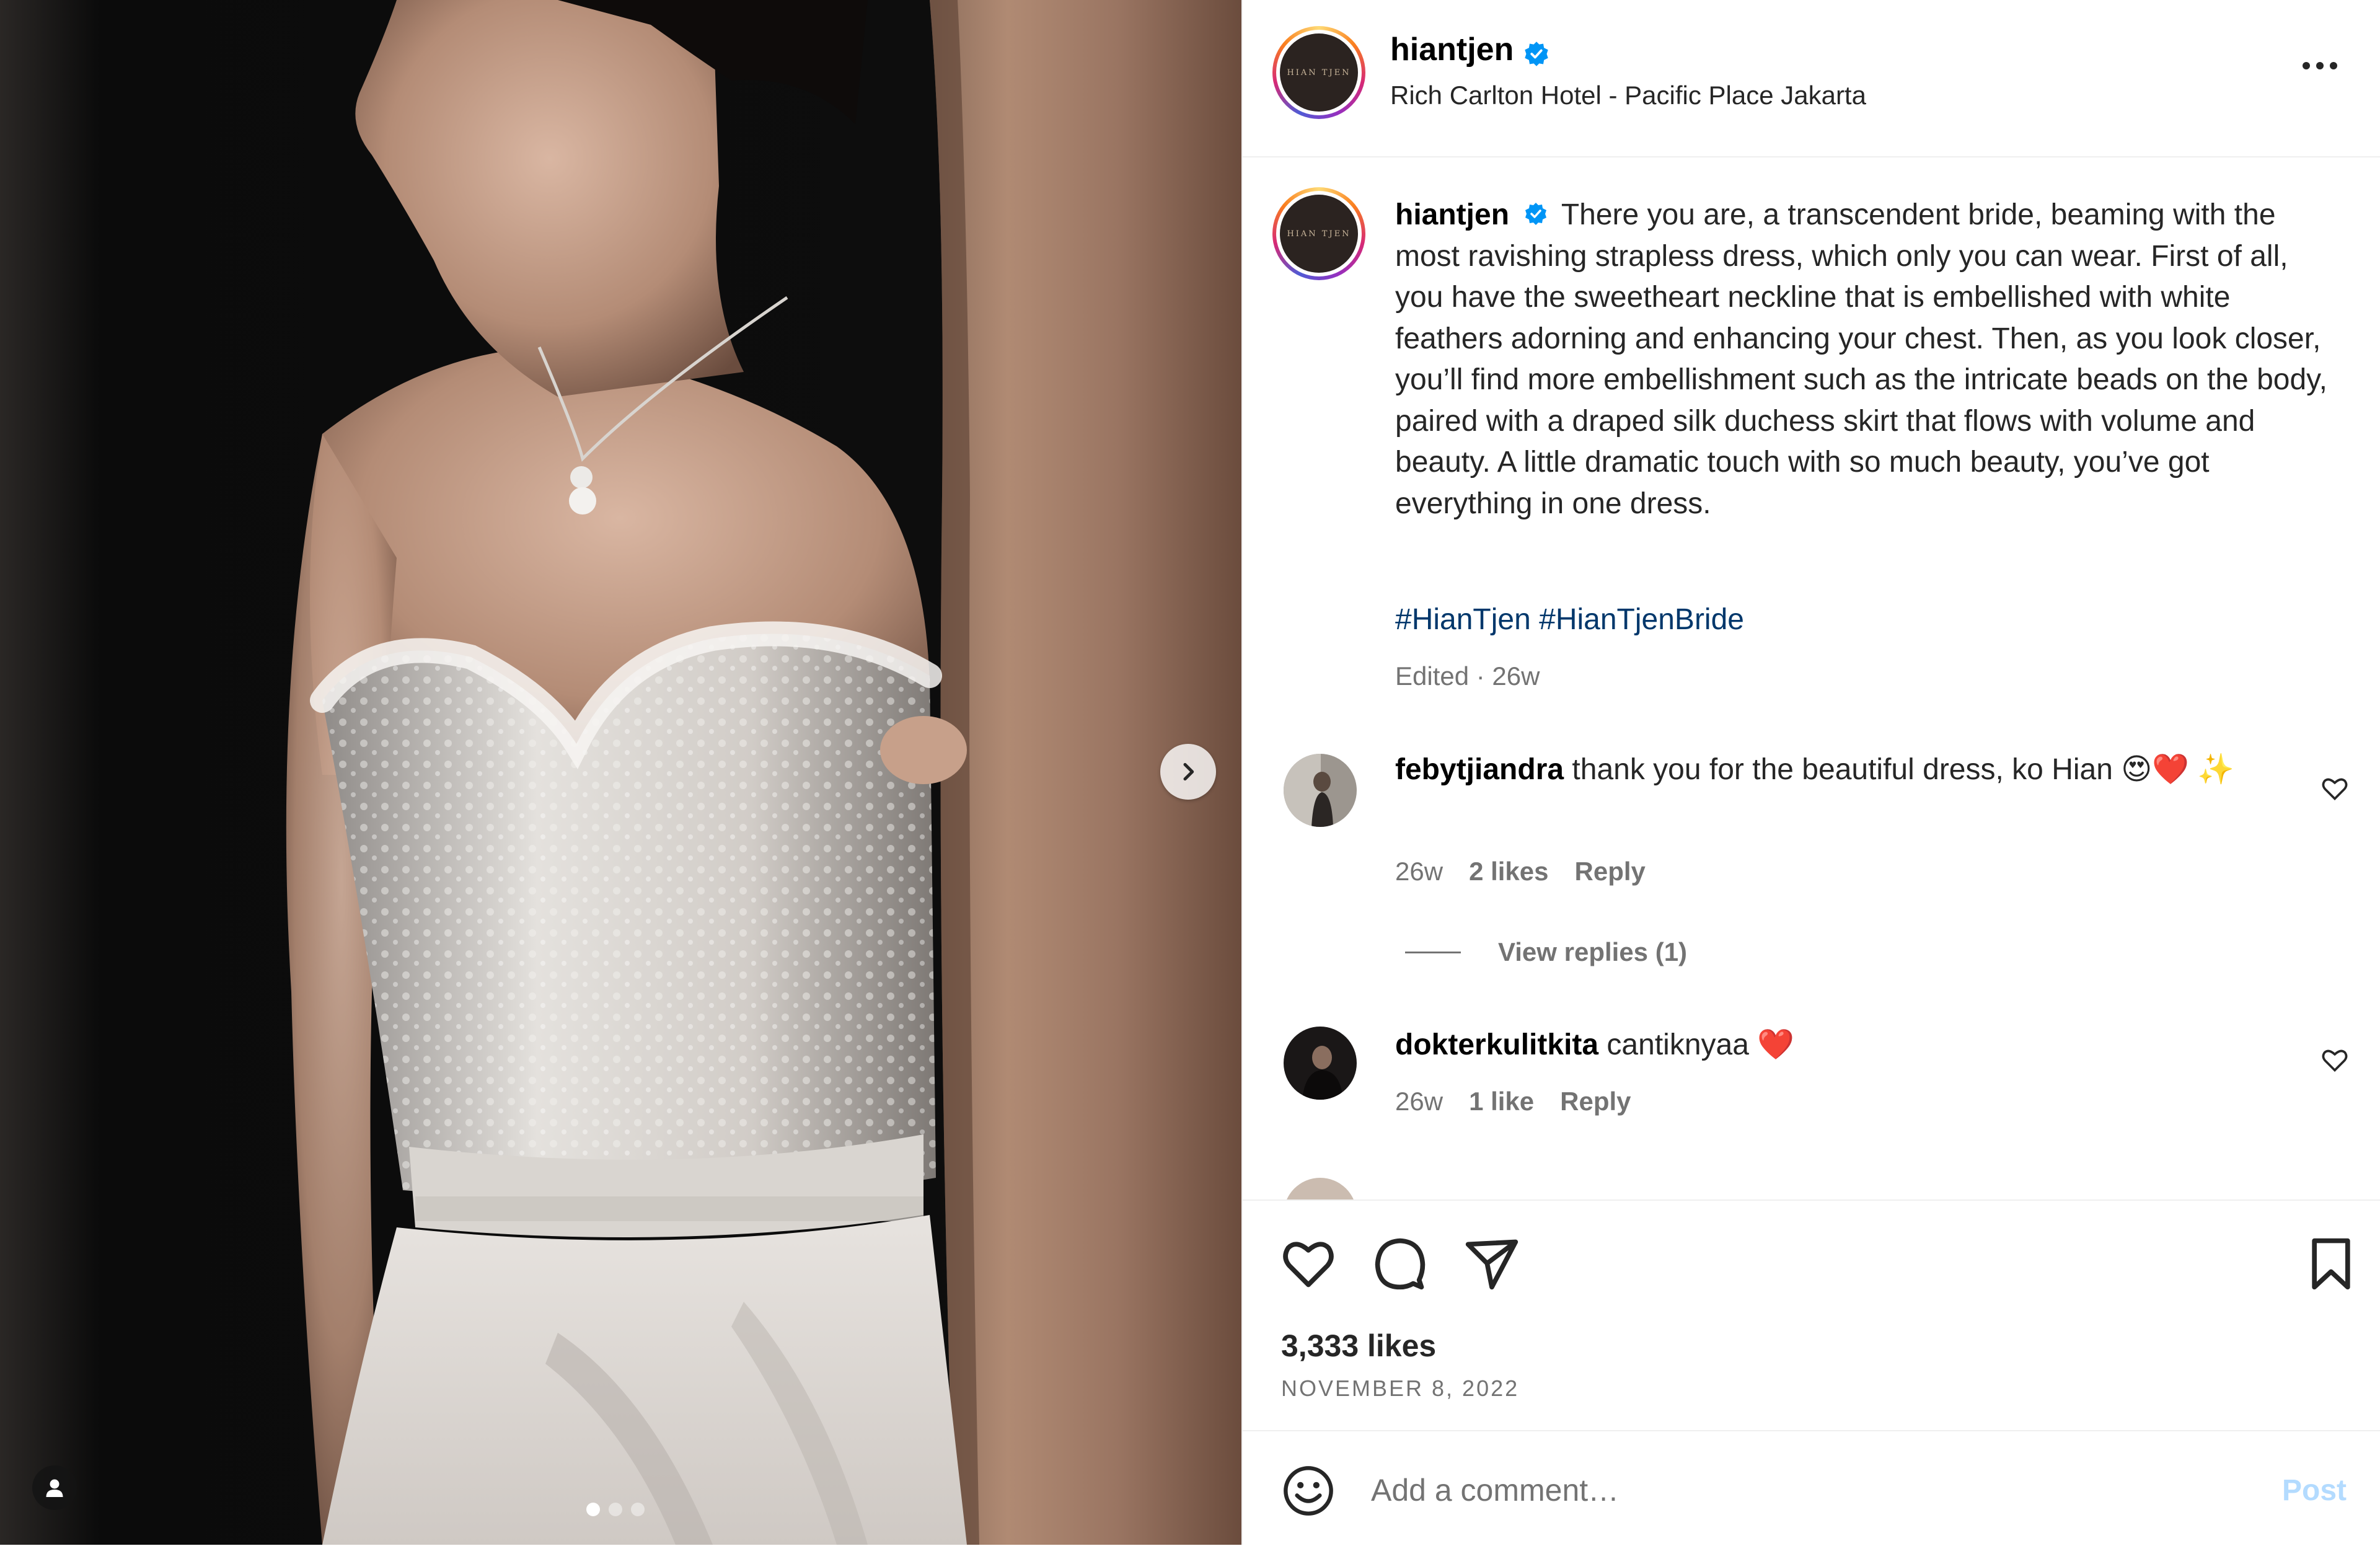  I want to click on hashtag-link: #HianTjenBride, so click(1641, 619).